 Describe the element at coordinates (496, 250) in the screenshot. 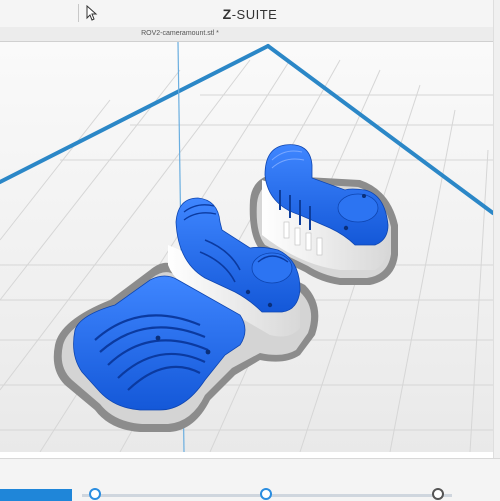

I see `window-right-edge` at that location.